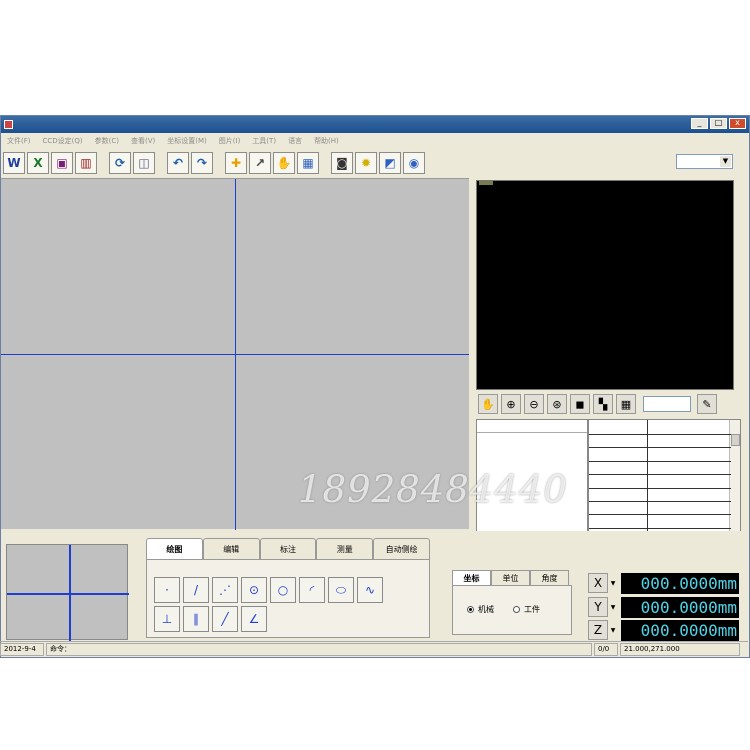 This screenshot has height=750, width=750. Describe the element at coordinates (598, 630) in the screenshot. I see `axis-z-button: Z` at that location.